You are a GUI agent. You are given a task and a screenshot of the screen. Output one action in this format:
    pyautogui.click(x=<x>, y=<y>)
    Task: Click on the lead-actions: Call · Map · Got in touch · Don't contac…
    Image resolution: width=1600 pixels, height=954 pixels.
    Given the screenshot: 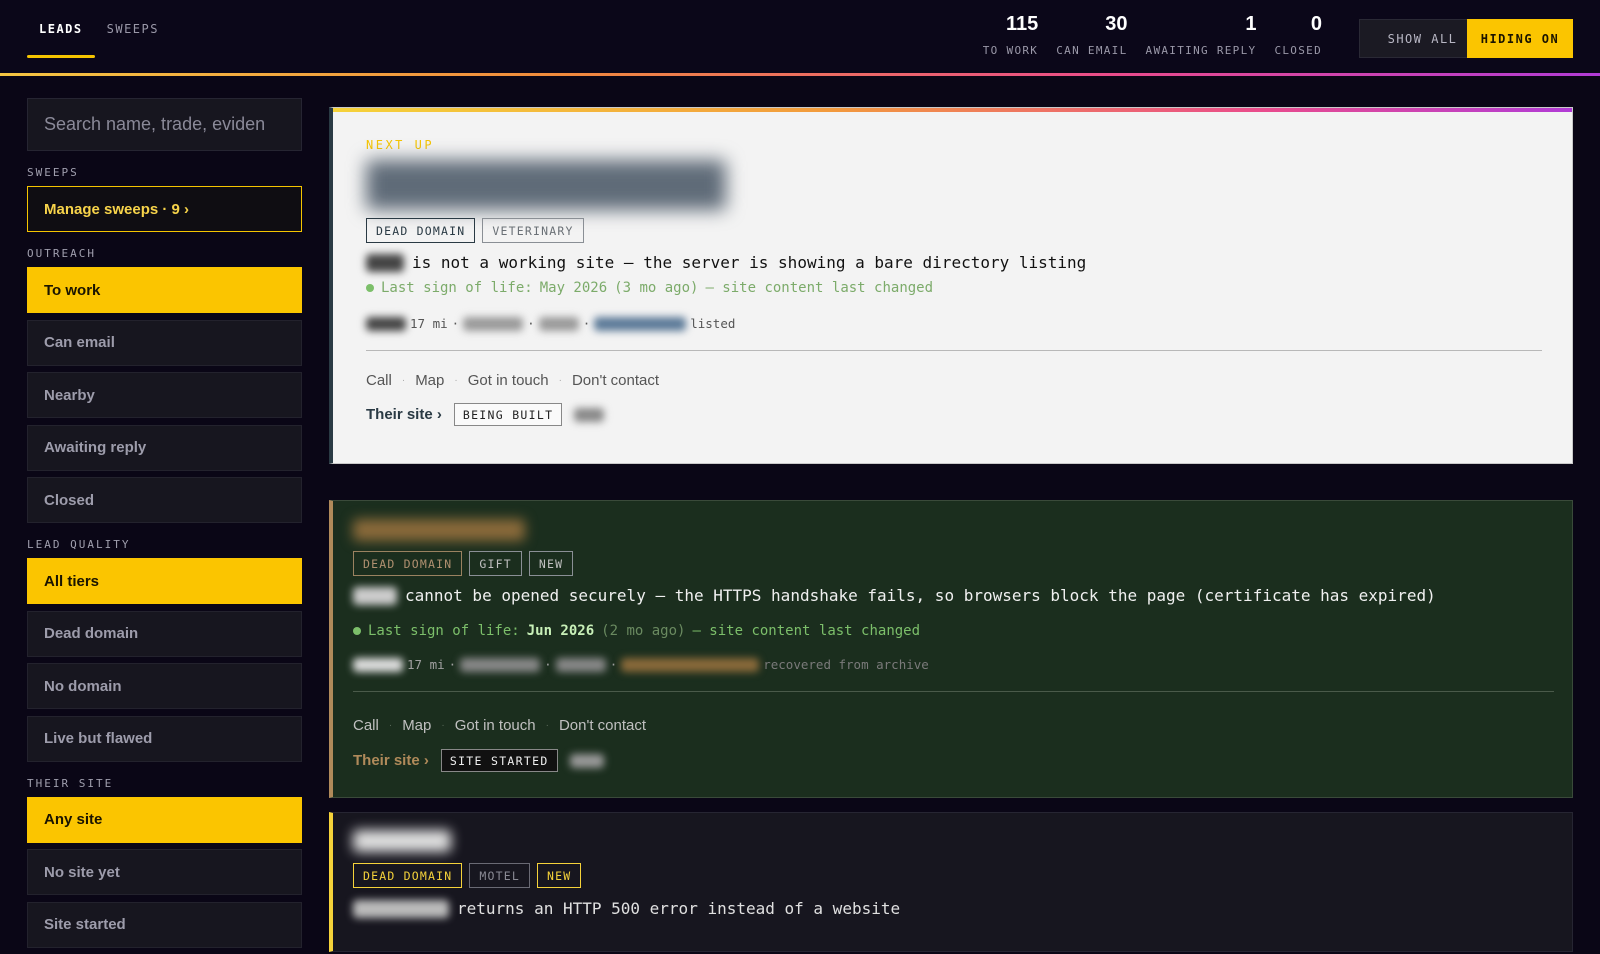 What is the action you would take?
    pyautogui.click(x=499, y=725)
    